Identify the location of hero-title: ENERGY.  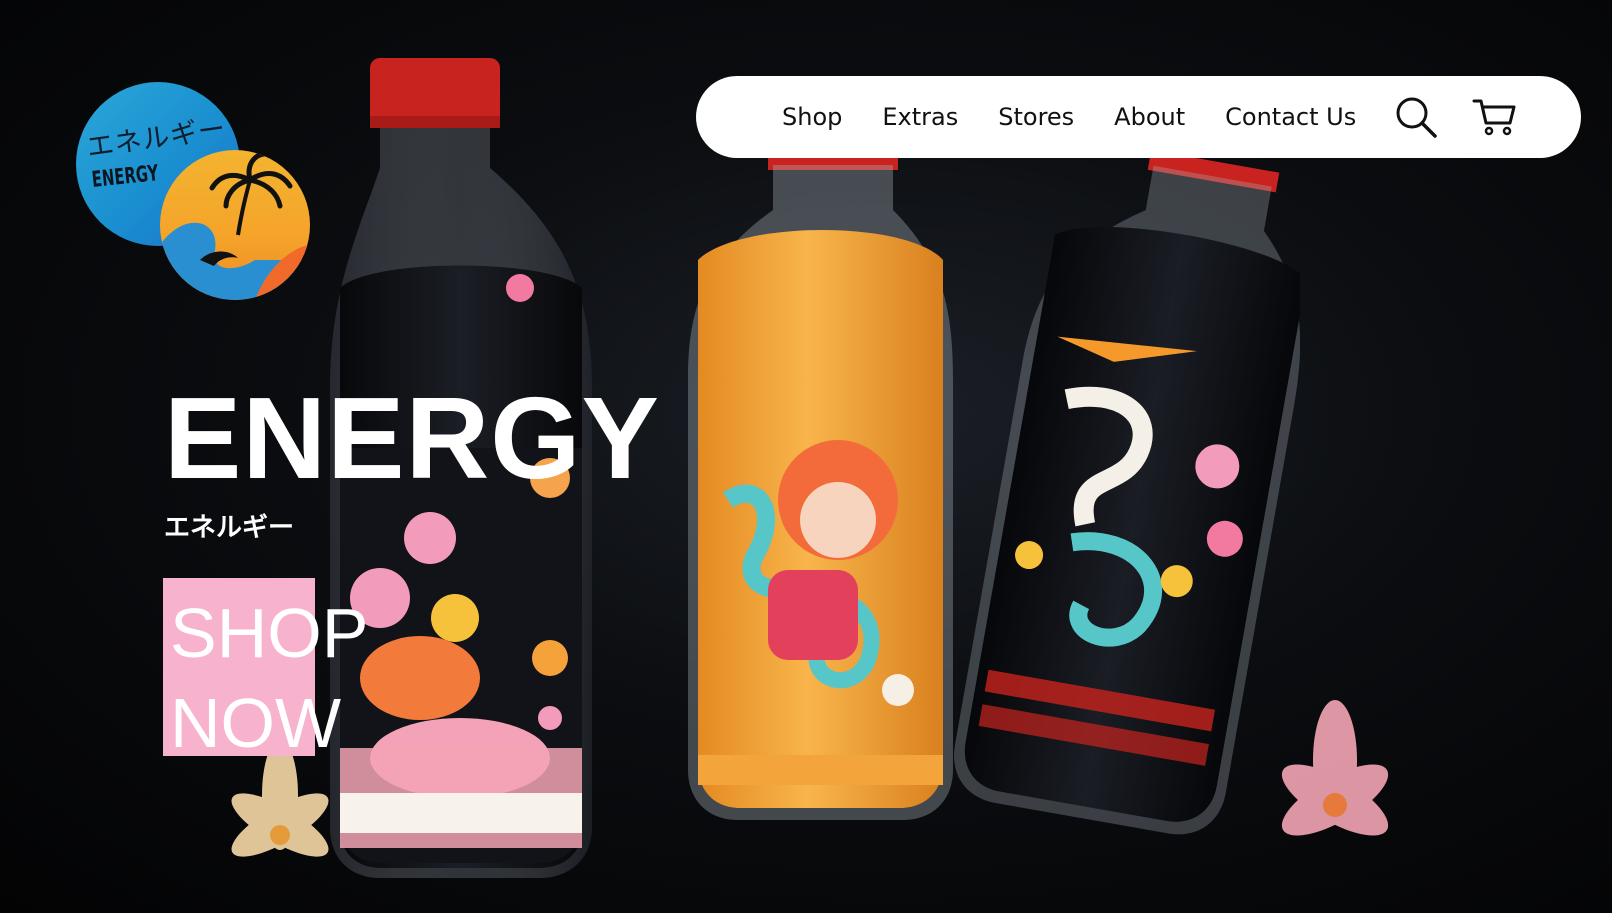
(412, 438).